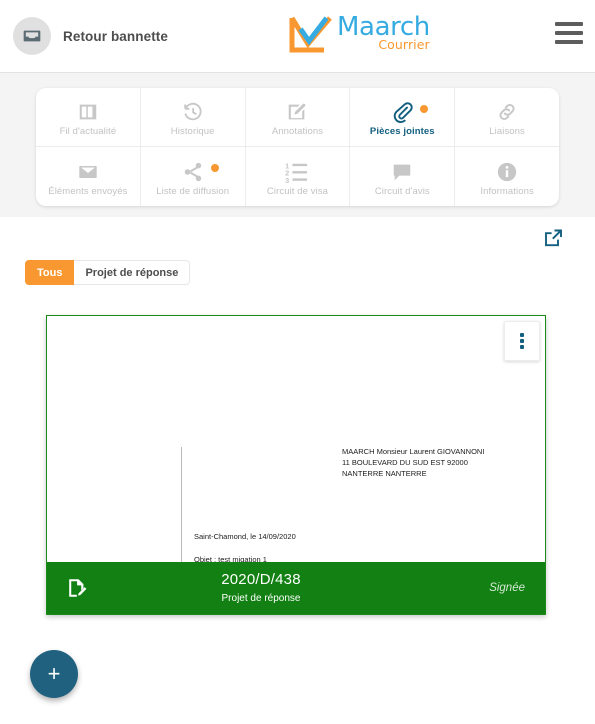 The width and height of the screenshot is (595, 724). Describe the element at coordinates (193, 191) in the screenshot. I see `tab-label: Liste de diffusion` at that location.